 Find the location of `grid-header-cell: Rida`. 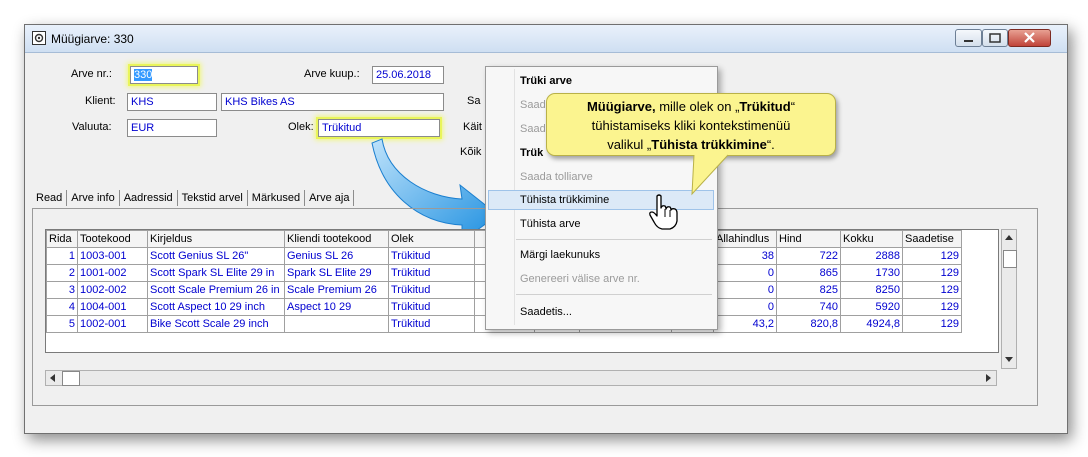

grid-header-cell: Rida is located at coordinates (62, 239).